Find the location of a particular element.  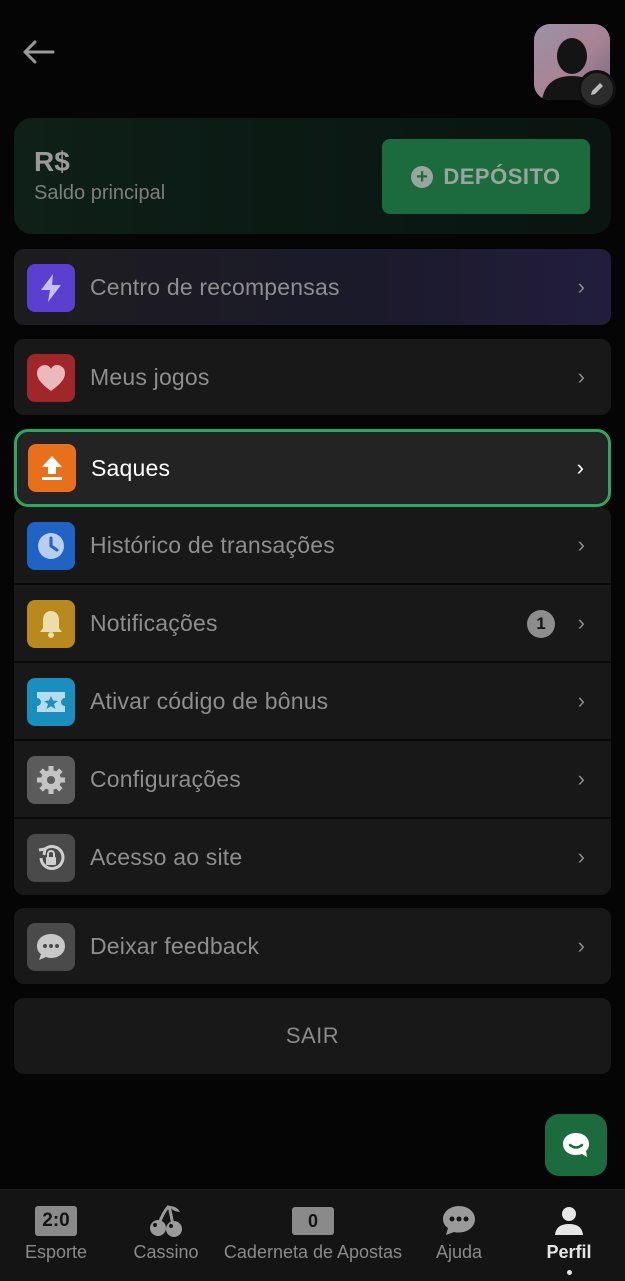

back-button is located at coordinates (38, 52).